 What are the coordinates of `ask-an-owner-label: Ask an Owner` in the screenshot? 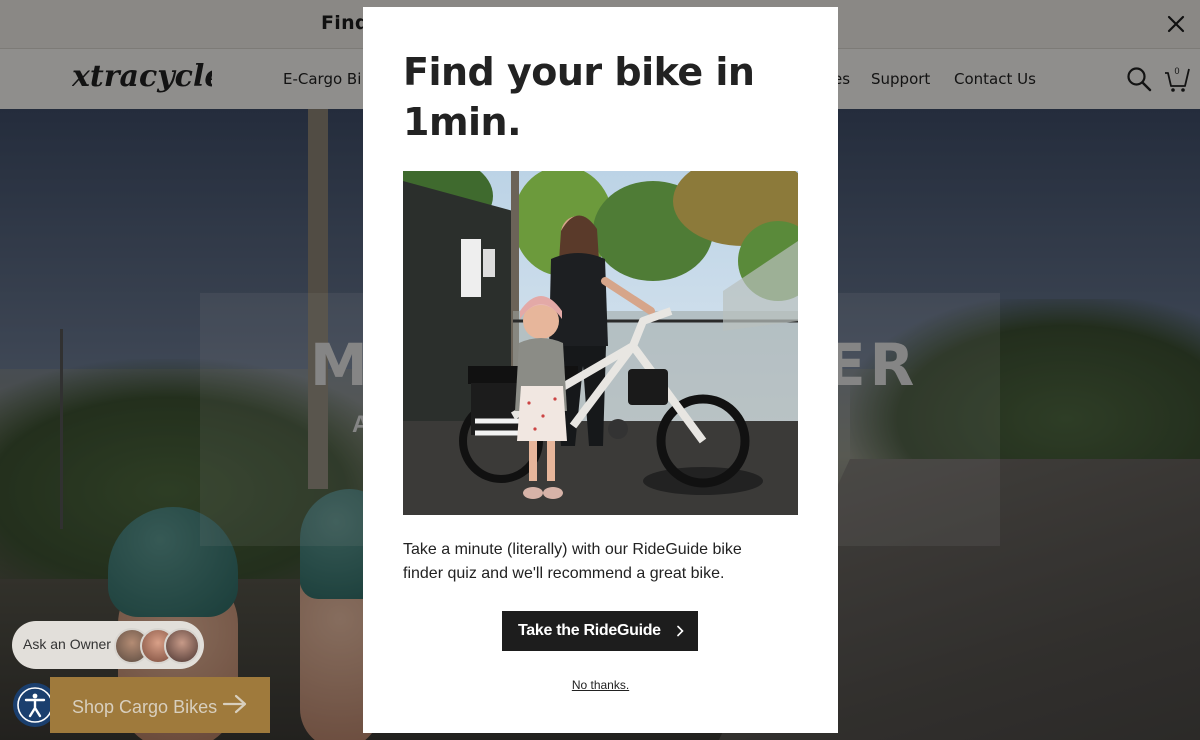 It's located at (67, 644).